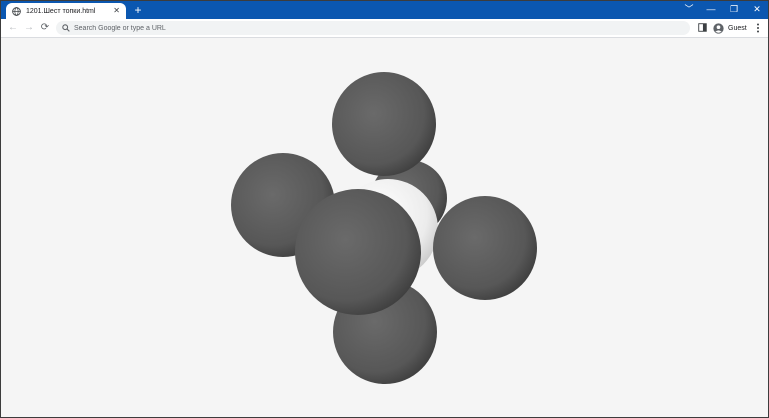 The image size is (769, 418). What do you see at coordinates (384, 10) in the screenshot?
I see `title-bar: 1201.Шест топки.html ✕ + ﹀ — ❐ ✕` at bounding box center [384, 10].